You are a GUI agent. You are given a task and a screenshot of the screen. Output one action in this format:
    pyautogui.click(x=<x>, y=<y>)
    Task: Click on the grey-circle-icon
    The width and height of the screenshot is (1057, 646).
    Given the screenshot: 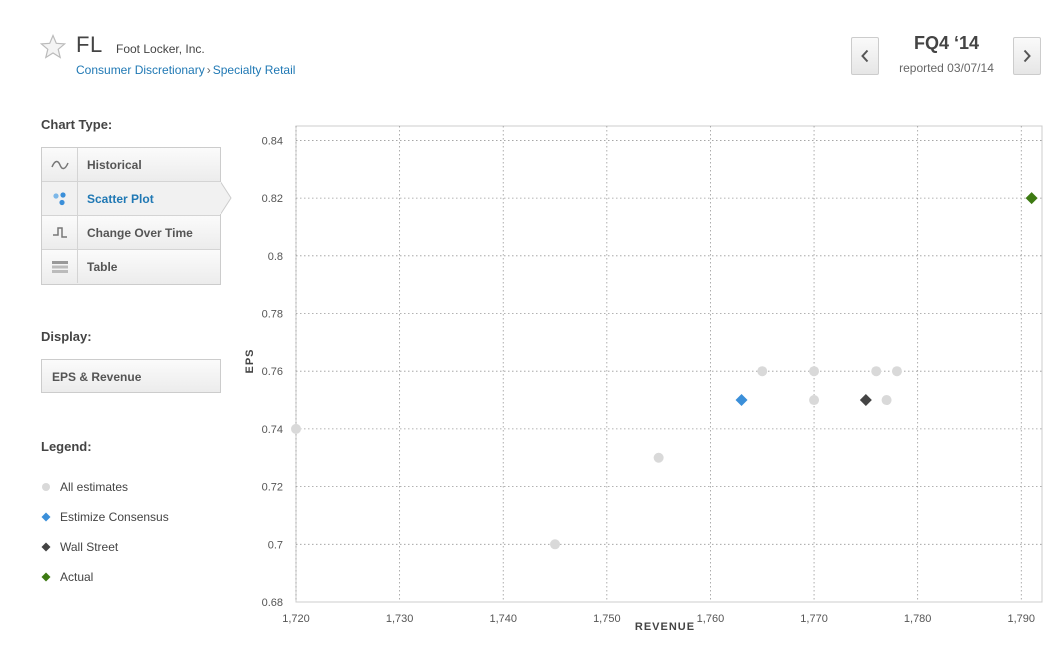 What is the action you would take?
    pyautogui.click(x=46, y=487)
    